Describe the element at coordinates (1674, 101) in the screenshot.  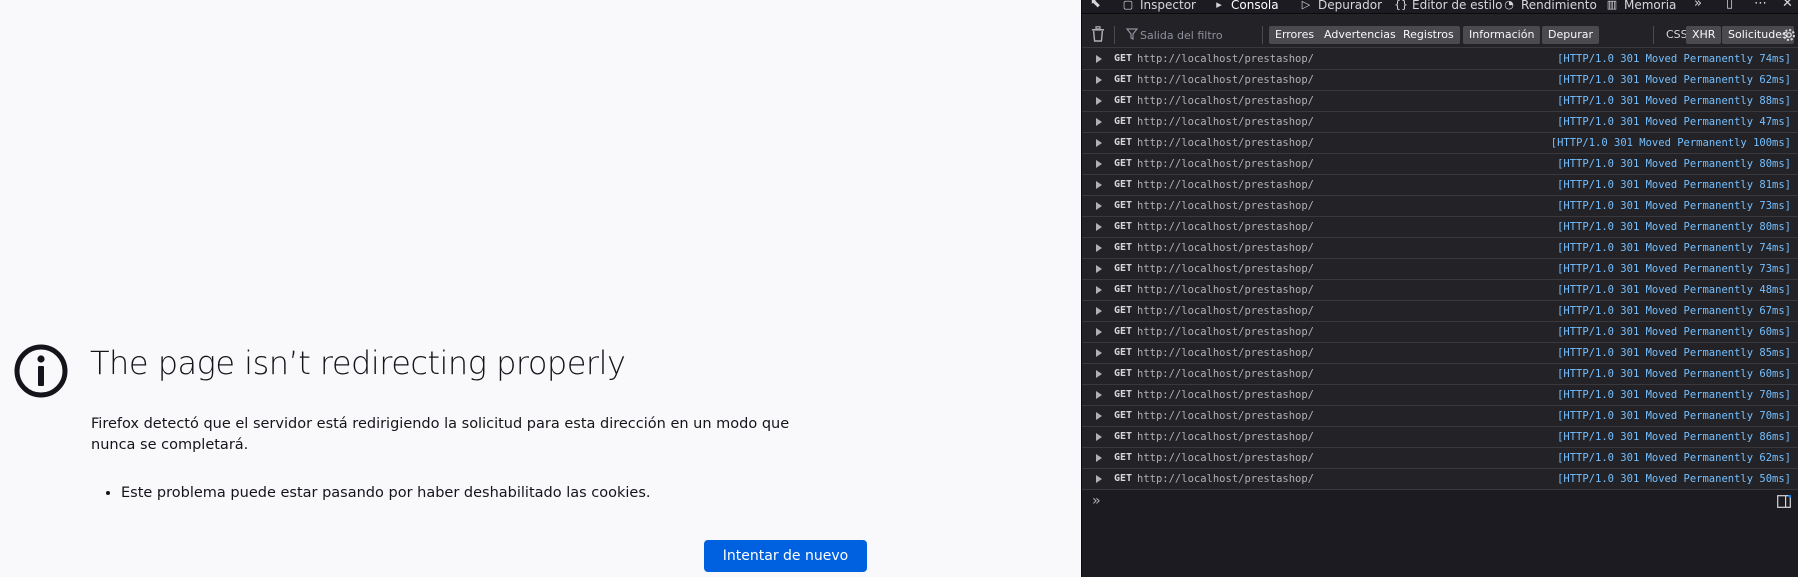
I see `request-status: [HTTP/1.0 301 Moved Permanently 88ms]` at that location.